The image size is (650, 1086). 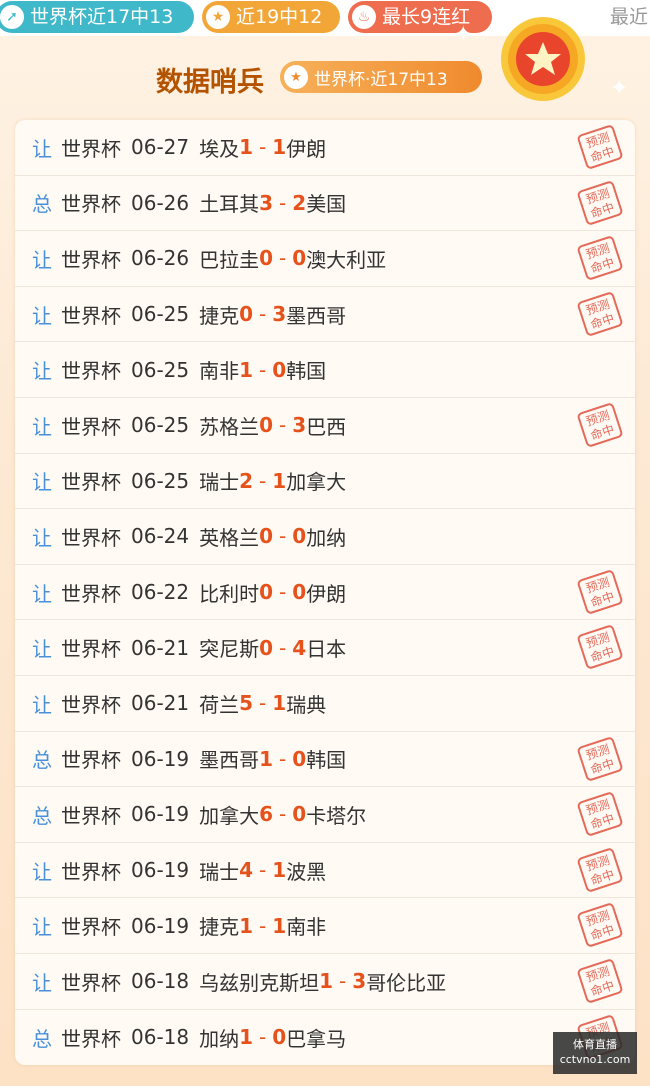 I want to click on home-team: 苏格兰, so click(x=229, y=426).